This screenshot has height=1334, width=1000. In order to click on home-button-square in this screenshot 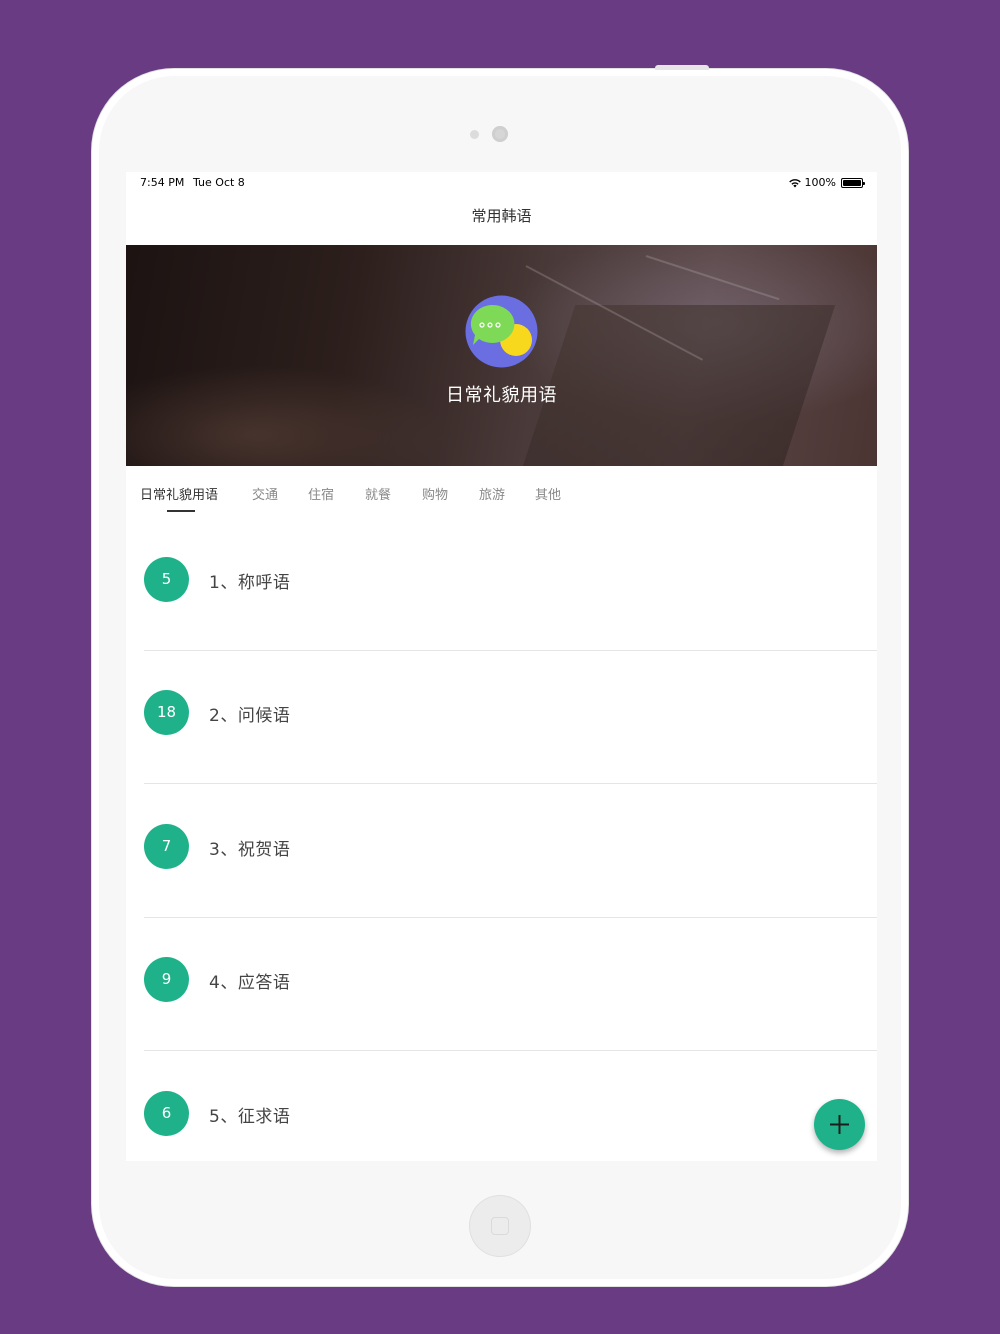, I will do `click(500, 1226)`.